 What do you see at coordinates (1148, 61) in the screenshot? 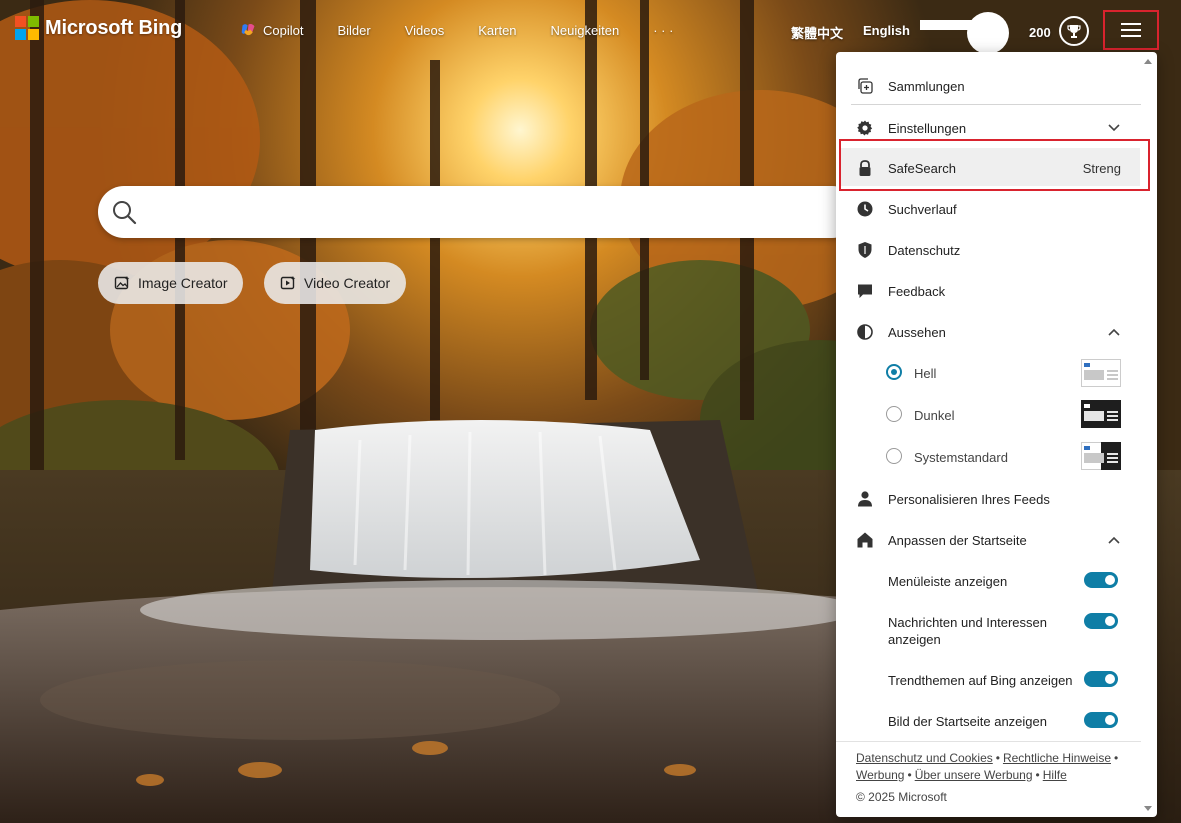
I see `scroll-up-icon` at bounding box center [1148, 61].